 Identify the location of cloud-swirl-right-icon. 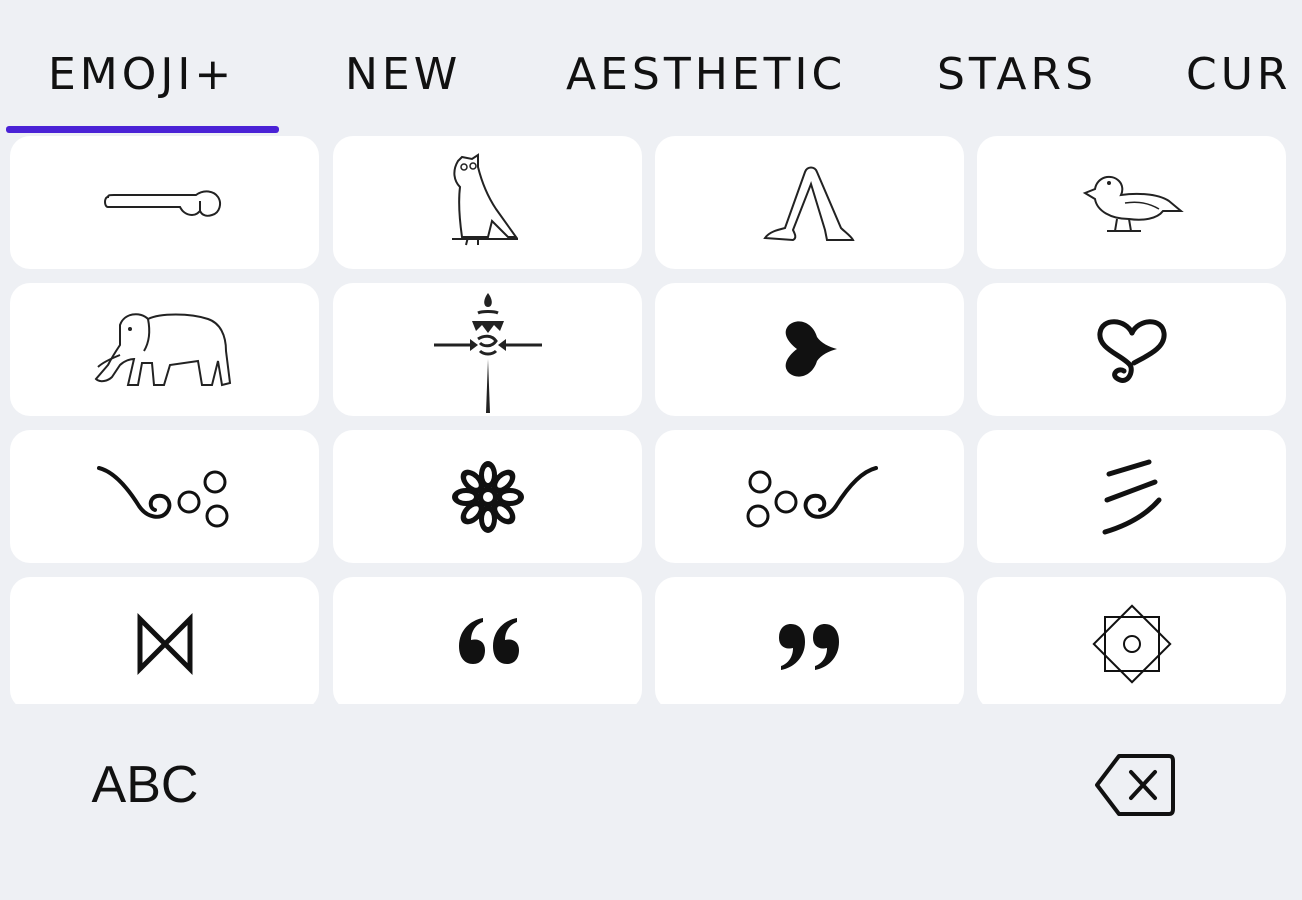
(812, 496).